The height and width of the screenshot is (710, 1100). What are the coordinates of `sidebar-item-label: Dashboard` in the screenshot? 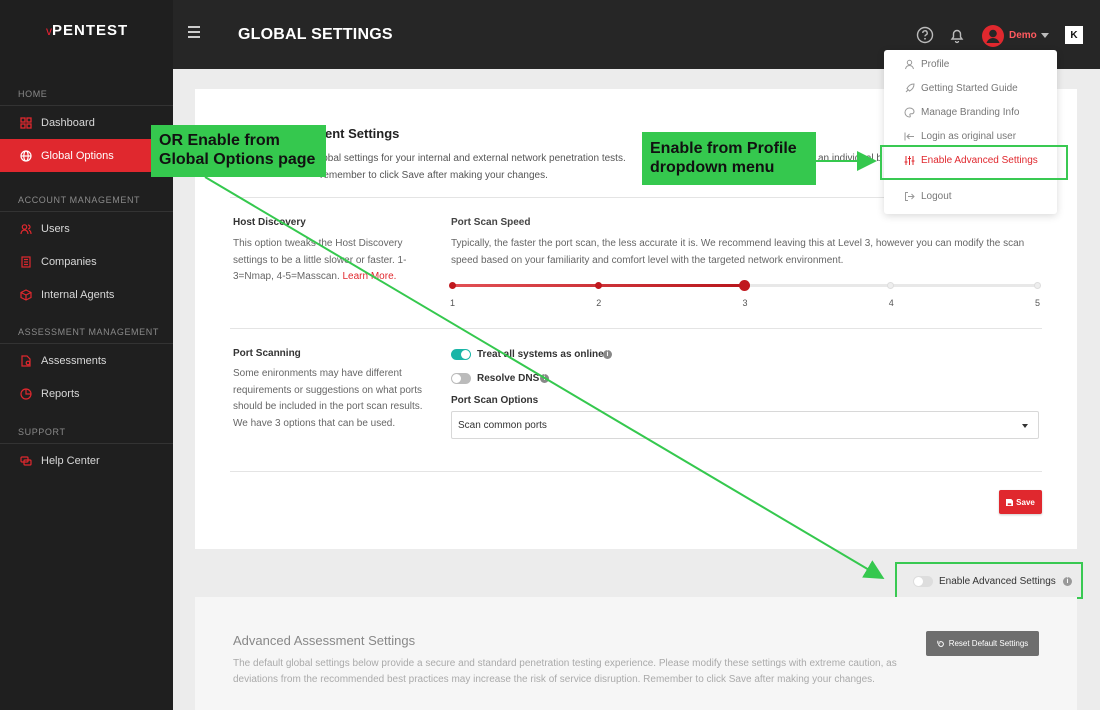 It's located at (68, 122).